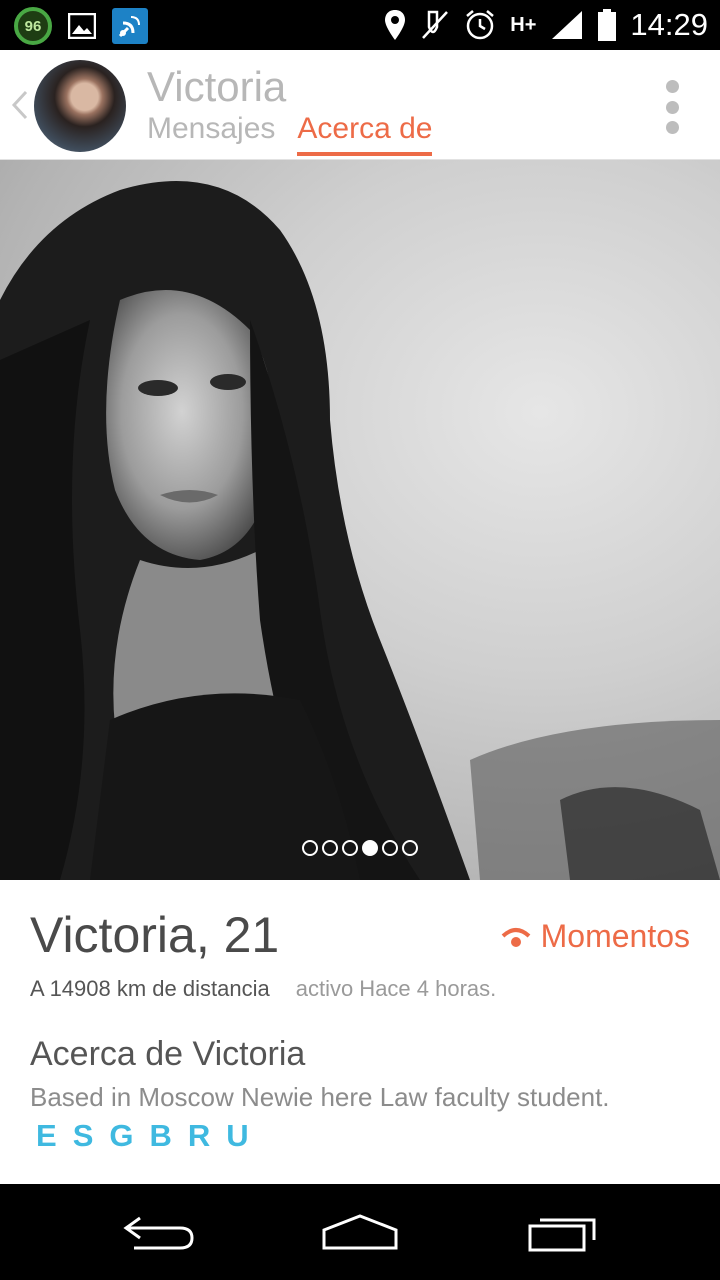 This screenshot has width=720, height=1280. Describe the element at coordinates (82, 26) in the screenshot. I see `gallery-icon` at that location.